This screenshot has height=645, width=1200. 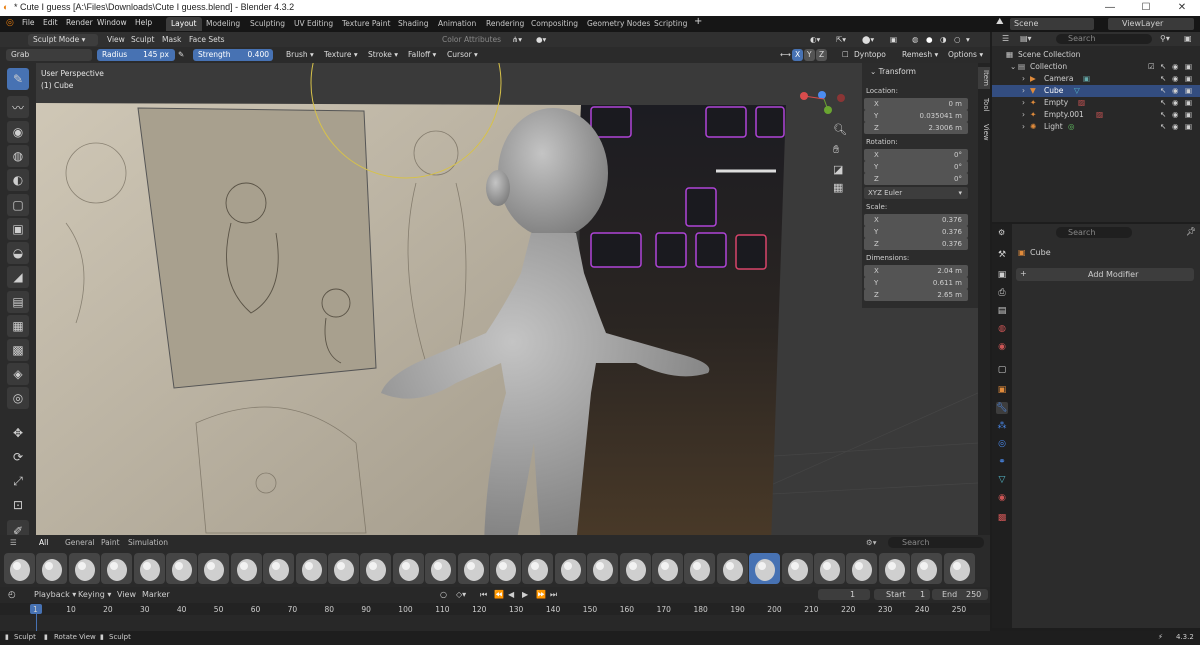 I want to click on physics-props-icon: ◎, so click(x=1002, y=444).